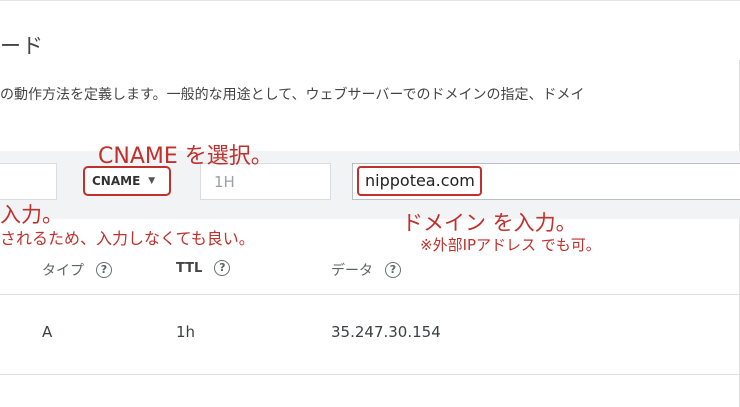  Describe the element at coordinates (127, 238) in the screenshot. I see `annotation-name-note: されるため、入力しなくても良い。` at that location.